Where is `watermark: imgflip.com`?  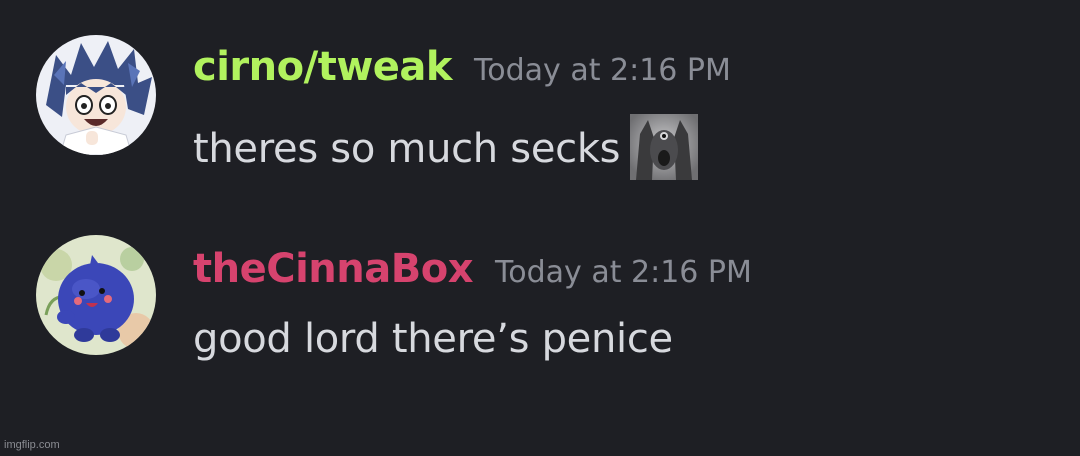 watermark: imgflip.com is located at coordinates (32, 445).